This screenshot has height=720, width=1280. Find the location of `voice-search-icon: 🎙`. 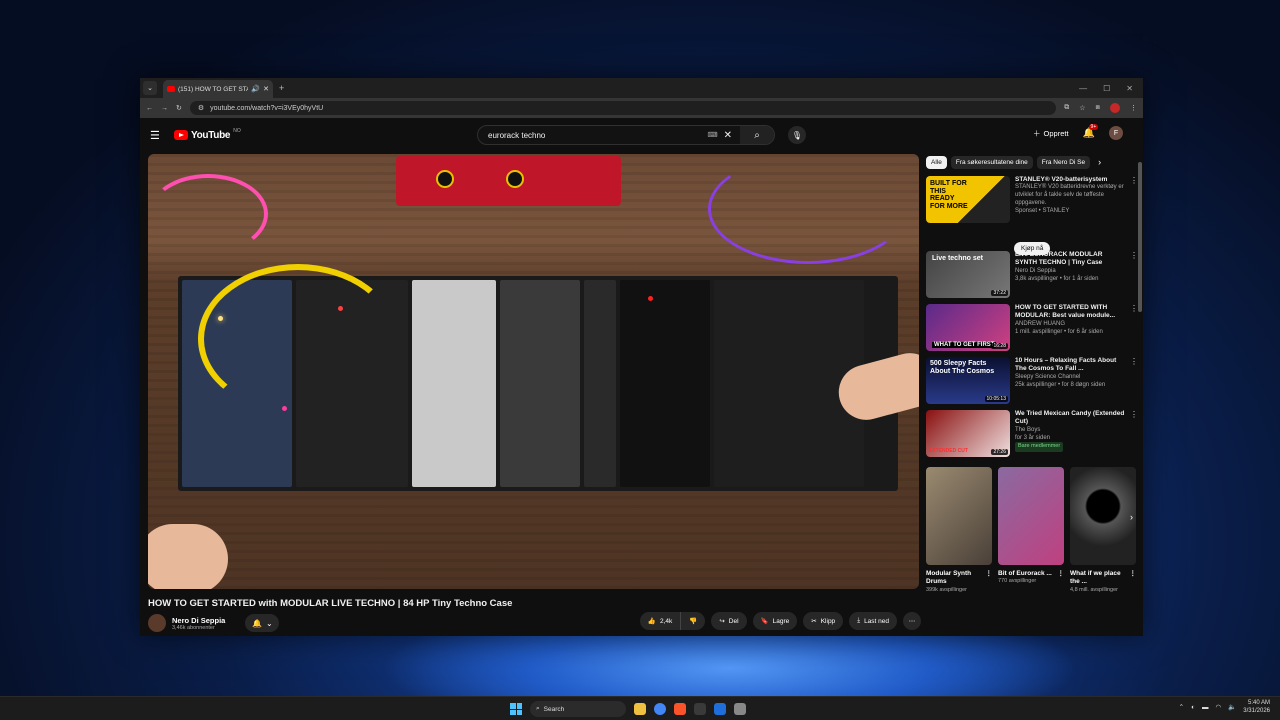

voice-search-icon: 🎙 is located at coordinates (797, 135).